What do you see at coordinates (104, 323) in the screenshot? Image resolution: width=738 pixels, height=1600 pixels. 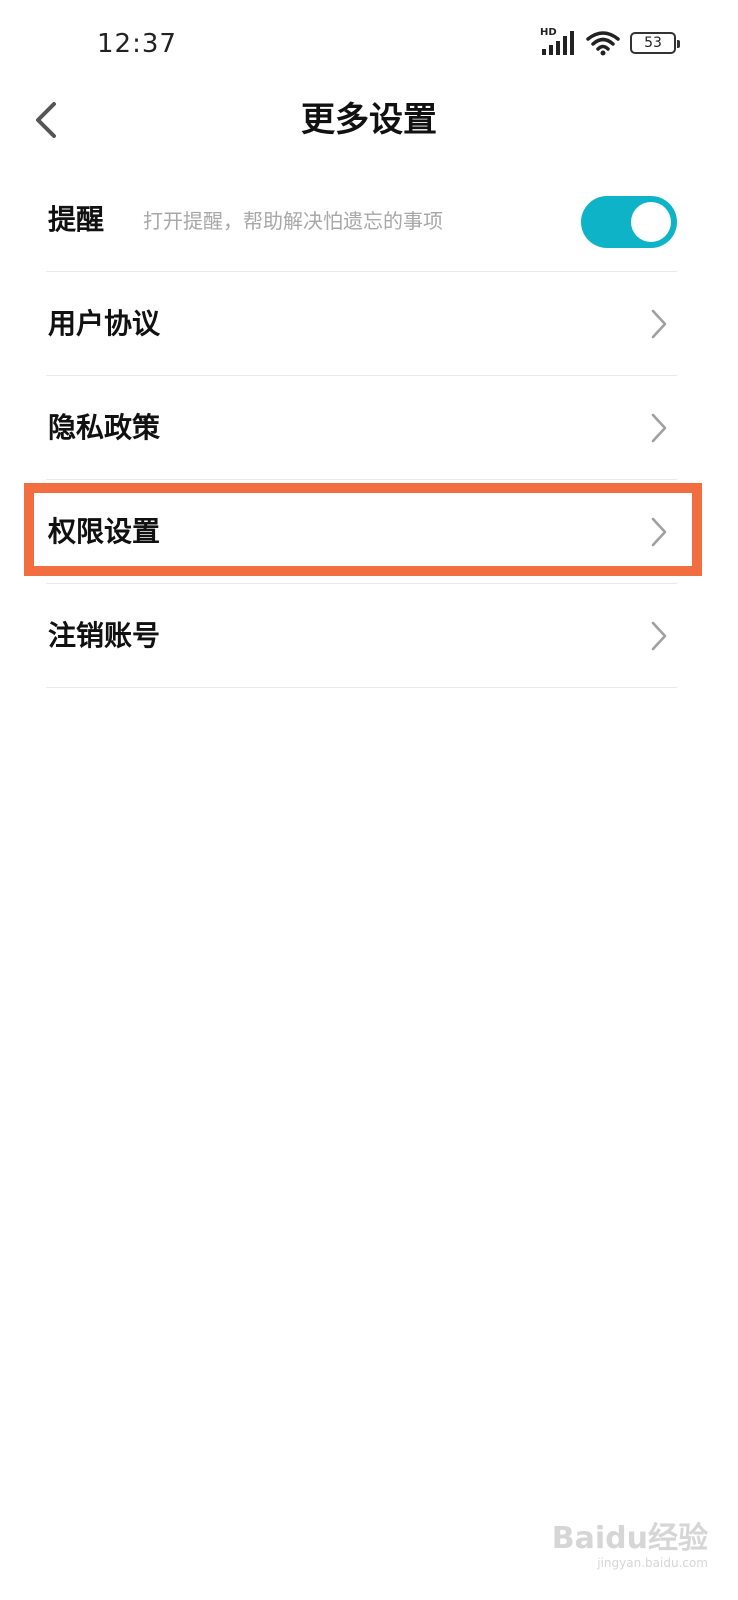 I see `user-agreement-label: 用户协议` at bounding box center [104, 323].